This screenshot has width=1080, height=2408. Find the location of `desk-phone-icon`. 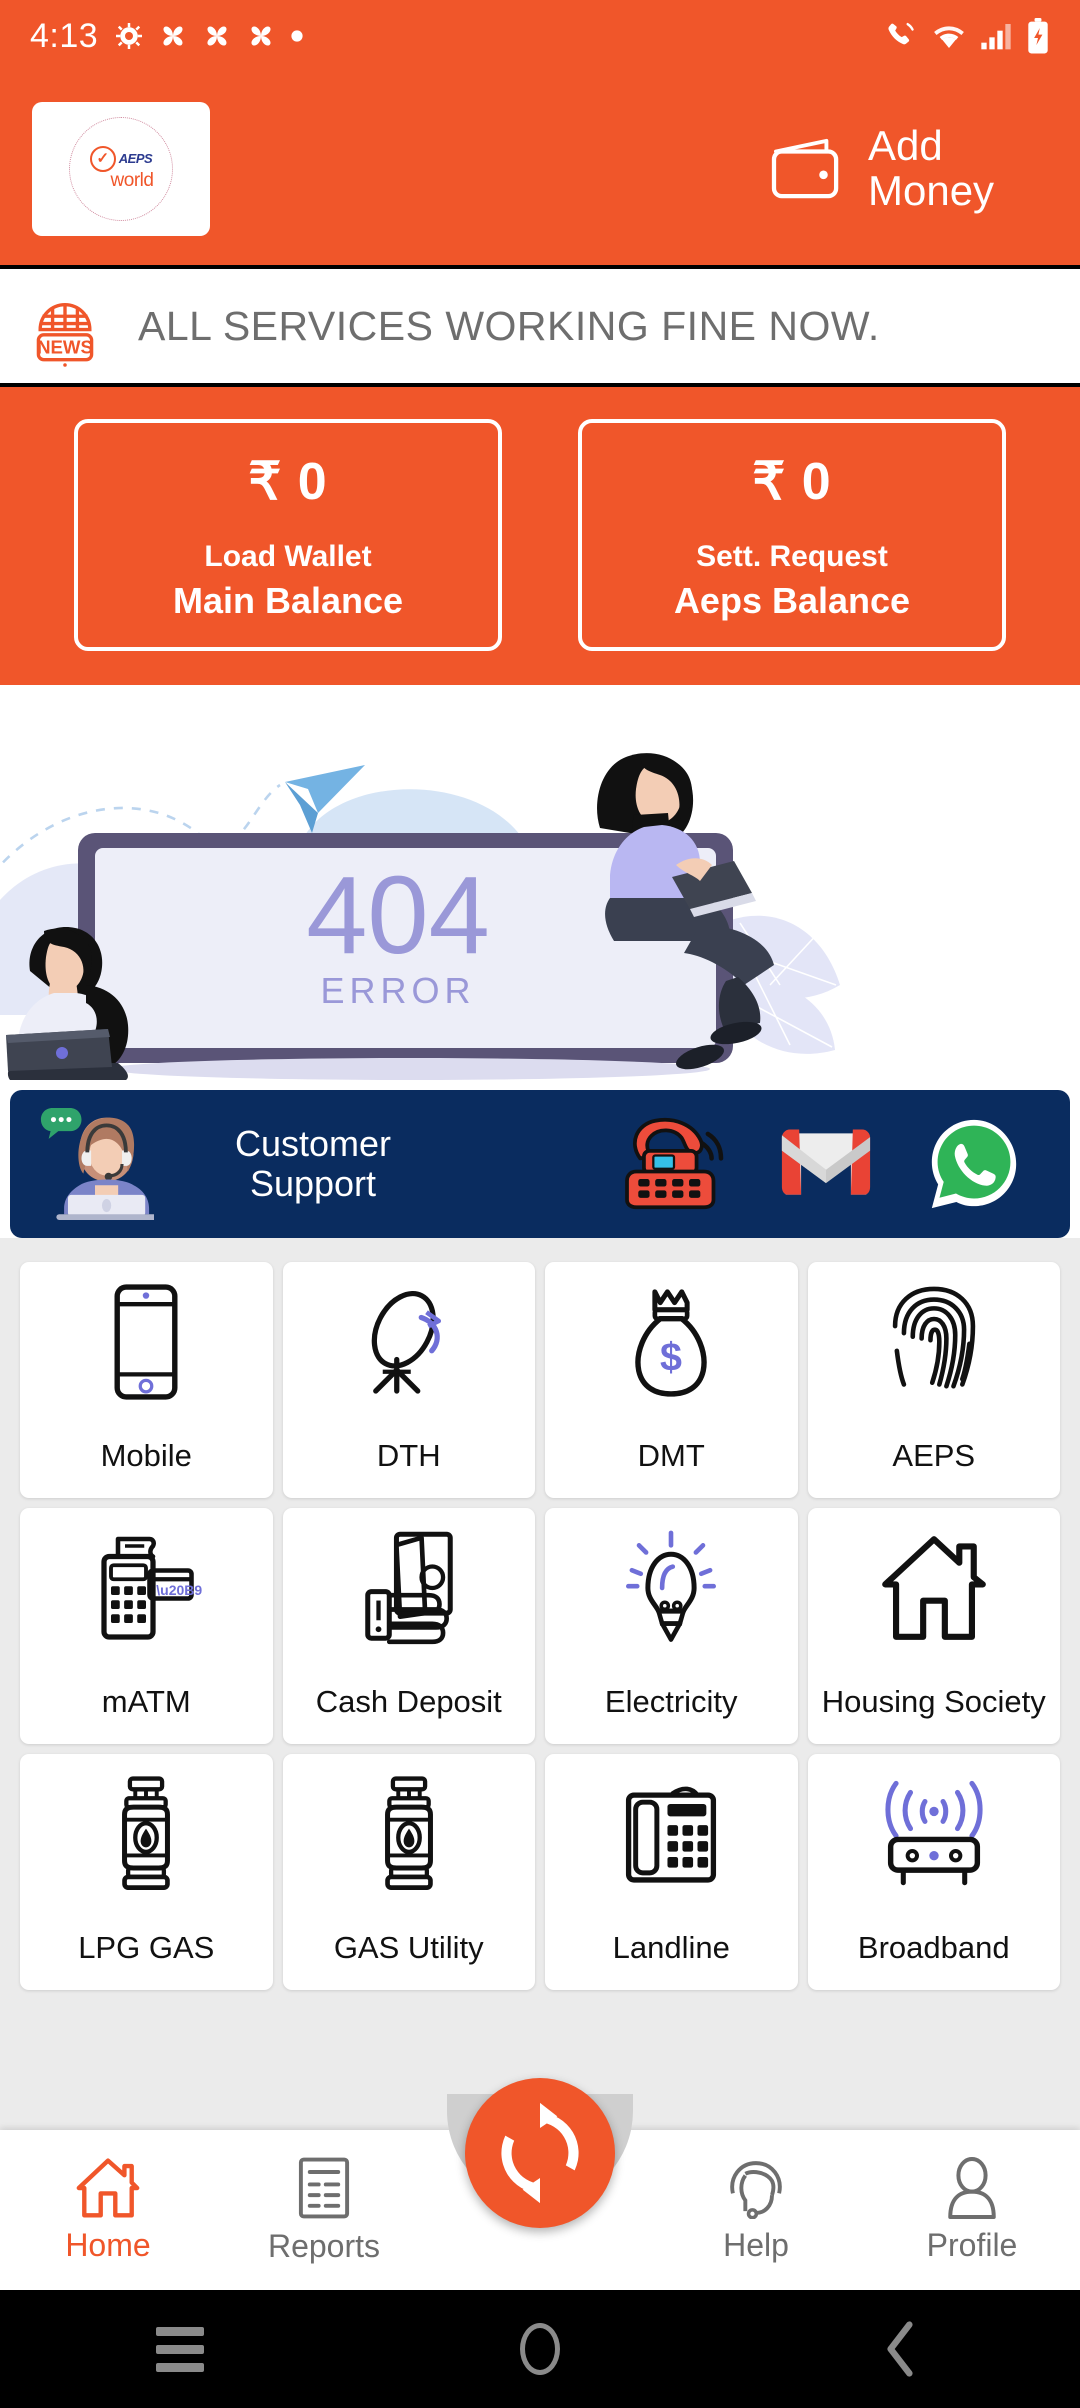

desk-phone-icon is located at coordinates (671, 1834).